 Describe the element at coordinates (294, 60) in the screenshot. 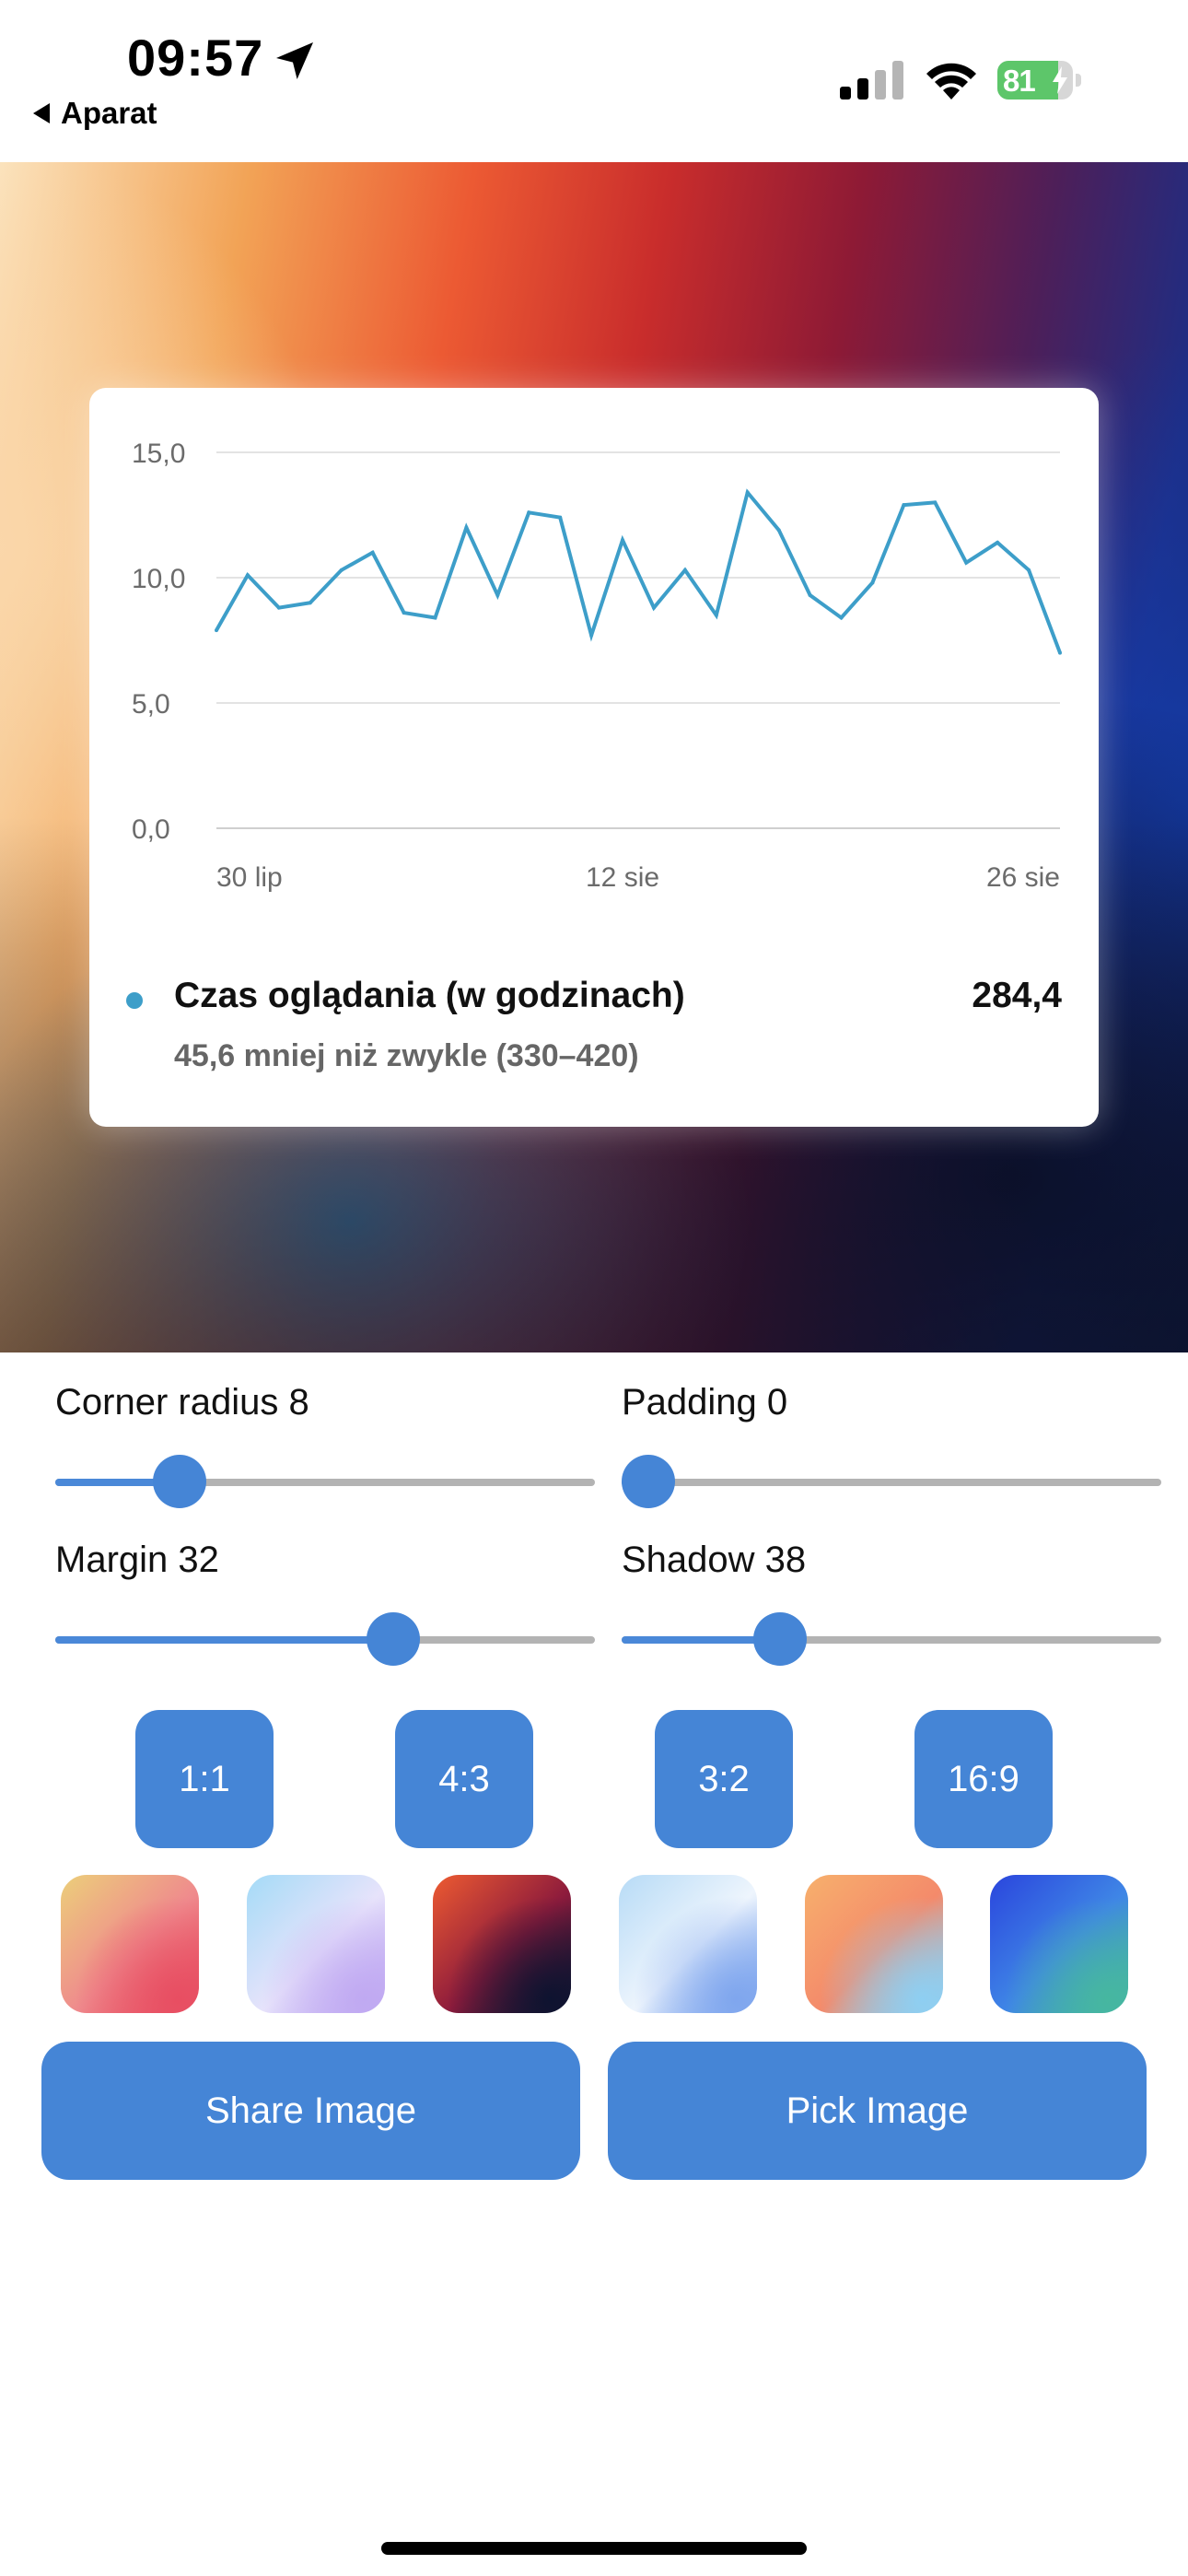

I see `location-arrow-icon` at that location.